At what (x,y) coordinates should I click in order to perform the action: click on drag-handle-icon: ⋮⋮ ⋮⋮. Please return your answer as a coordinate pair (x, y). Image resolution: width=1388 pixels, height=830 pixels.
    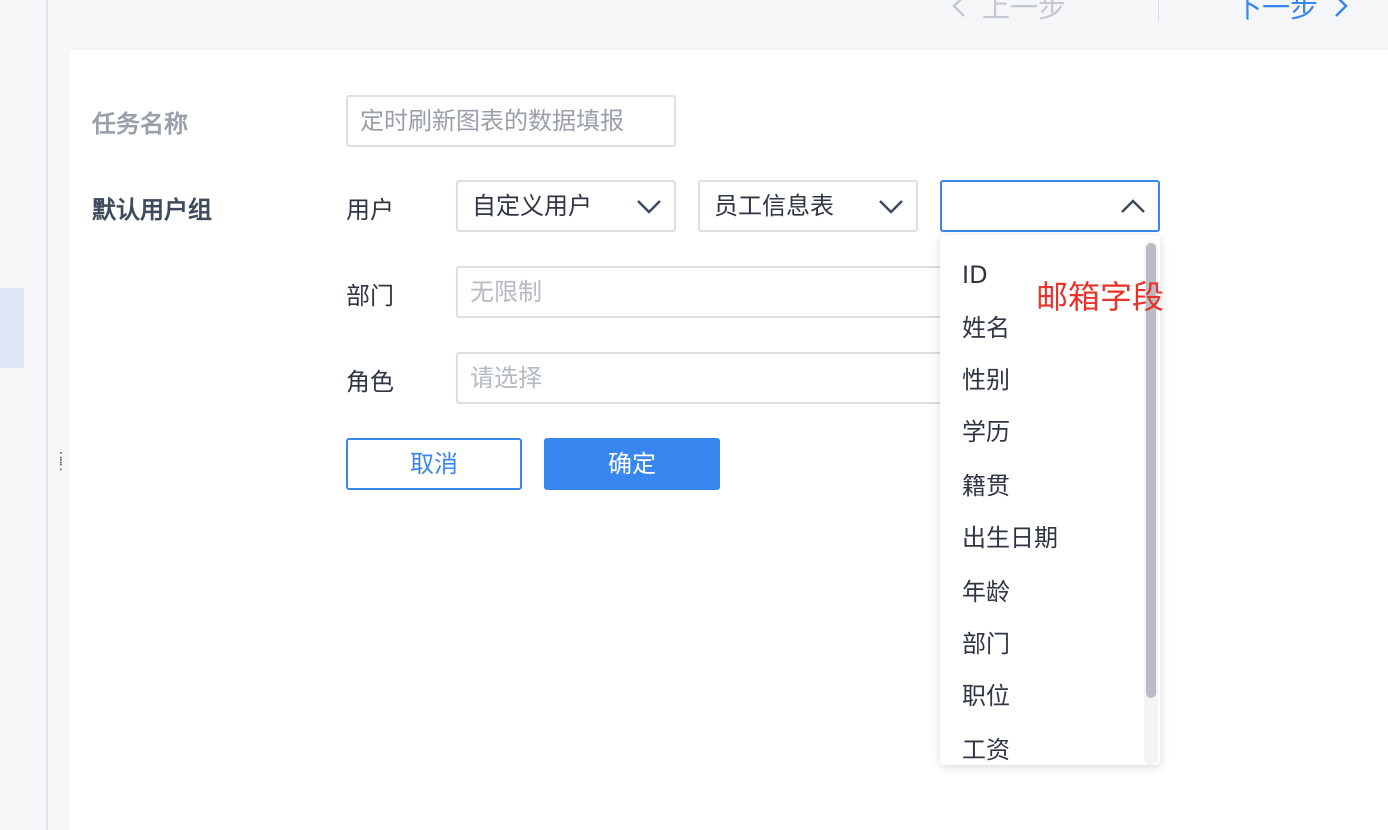
    Looking at the image, I should click on (68, 467).